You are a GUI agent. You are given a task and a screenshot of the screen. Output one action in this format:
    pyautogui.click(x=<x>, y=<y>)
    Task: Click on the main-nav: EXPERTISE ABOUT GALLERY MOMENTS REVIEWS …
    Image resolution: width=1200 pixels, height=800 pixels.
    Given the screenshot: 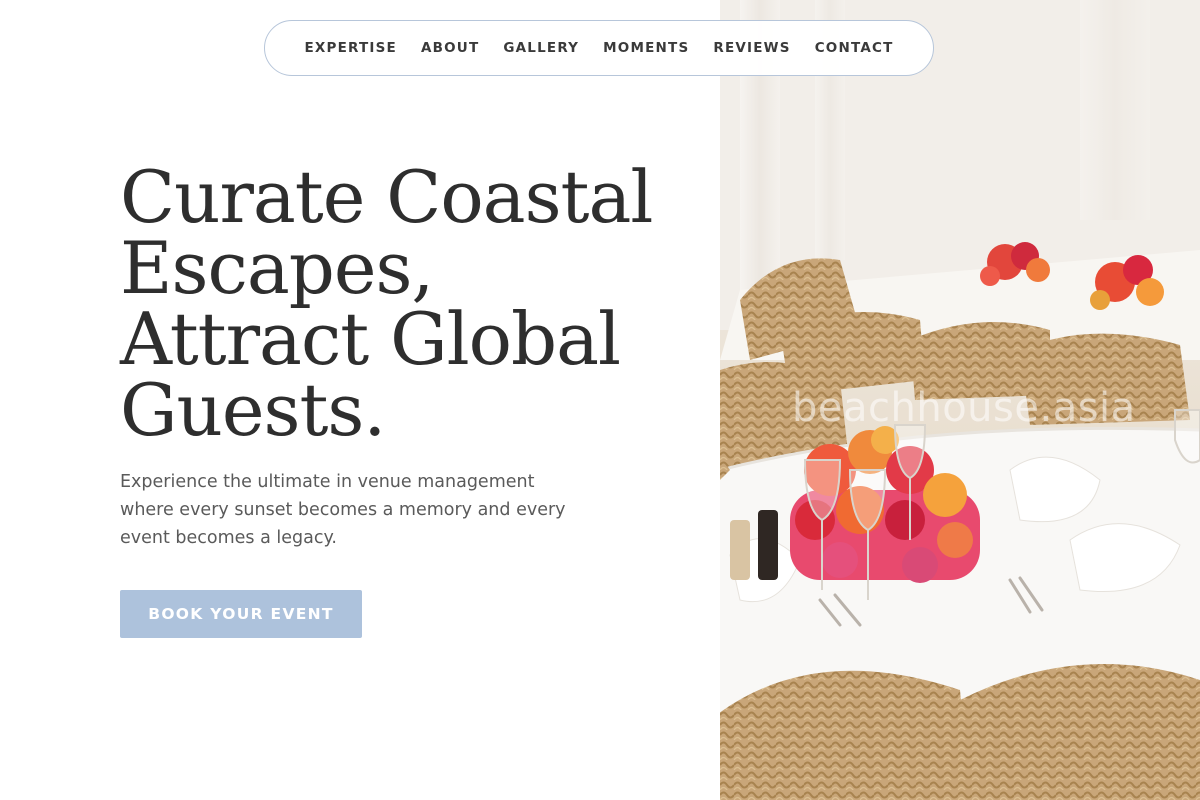 What is the action you would take?
    pyautogui.click(x=599, y=48)
    